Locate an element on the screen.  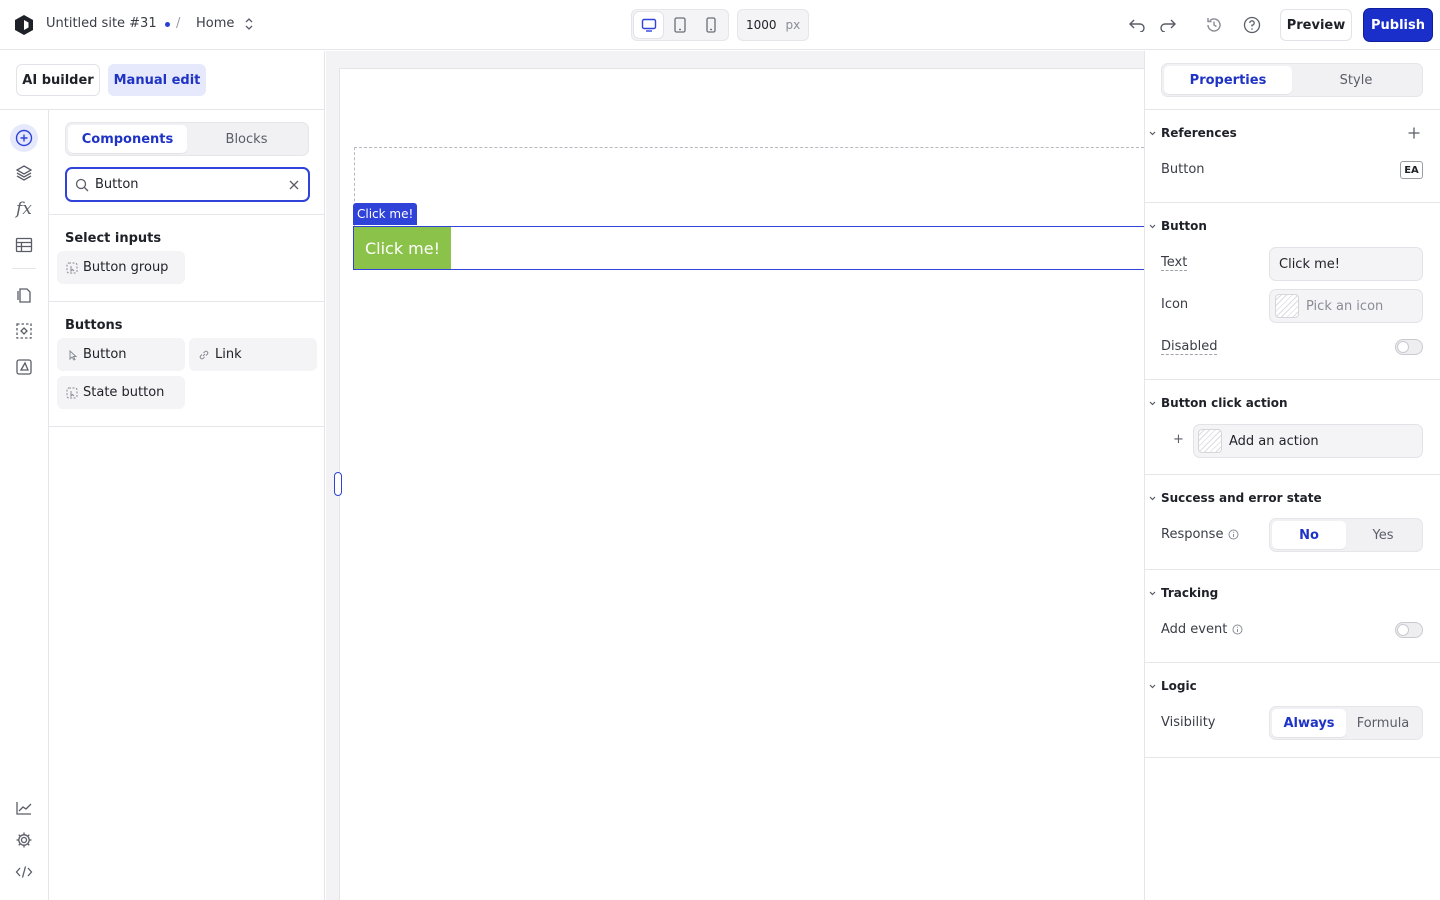
section-title: Logic is located at coordinates (1179, 686).